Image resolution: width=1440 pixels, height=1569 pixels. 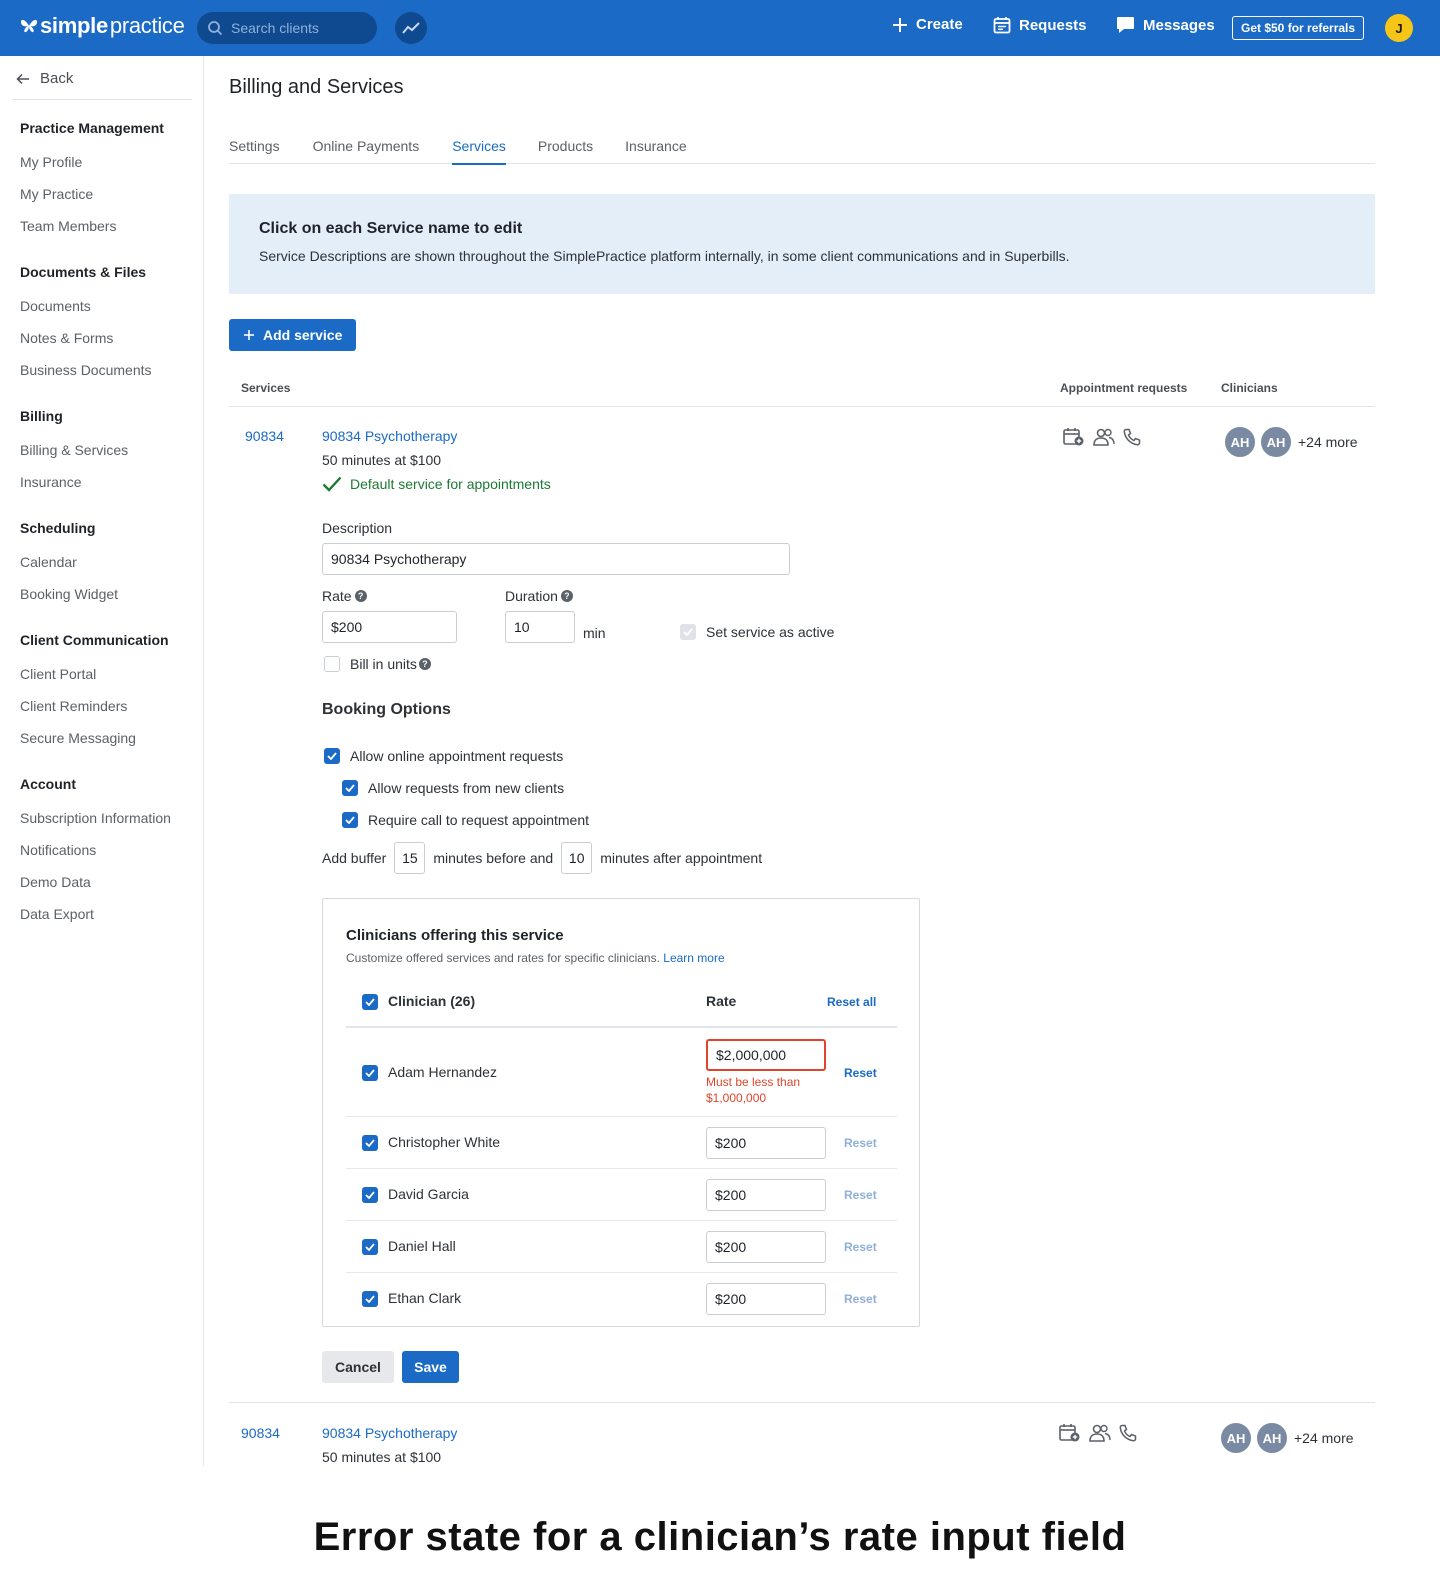 I want to click on allow-new-clients-checkbox, so click(x=350, y=788).